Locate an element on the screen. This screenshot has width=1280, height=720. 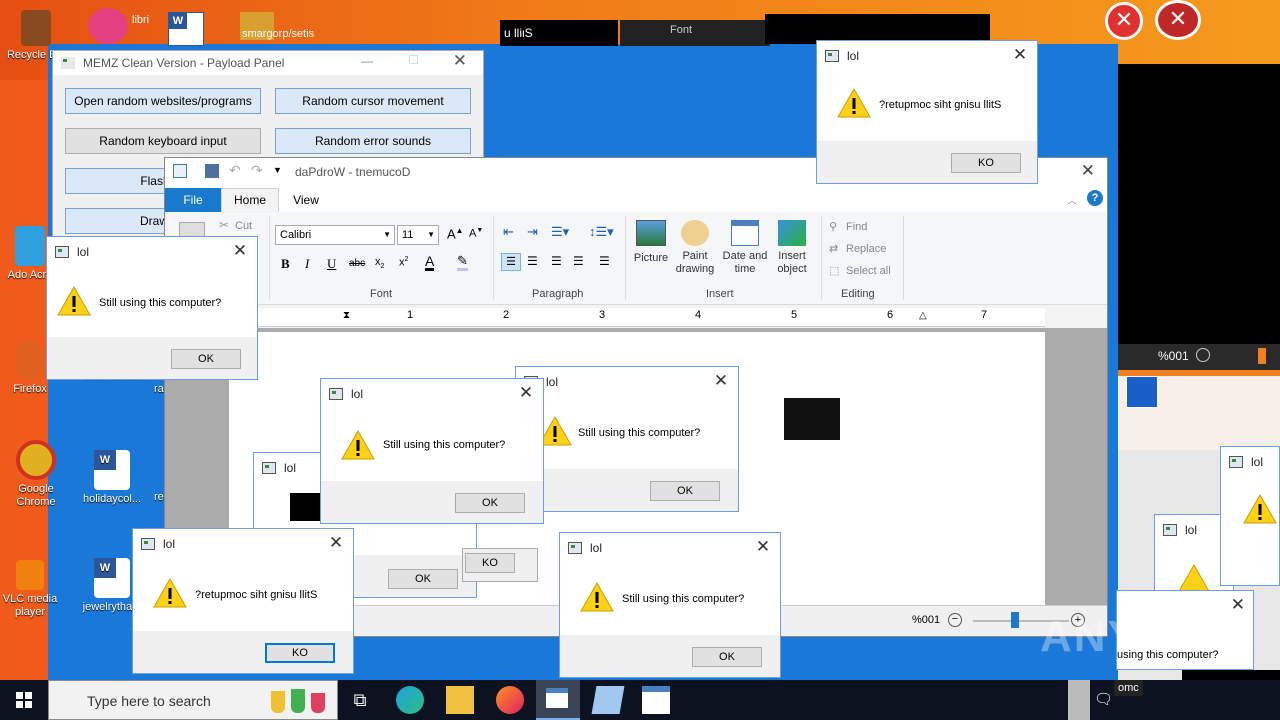
insert-object-button: Insert object is located at coordinates (792, 250).